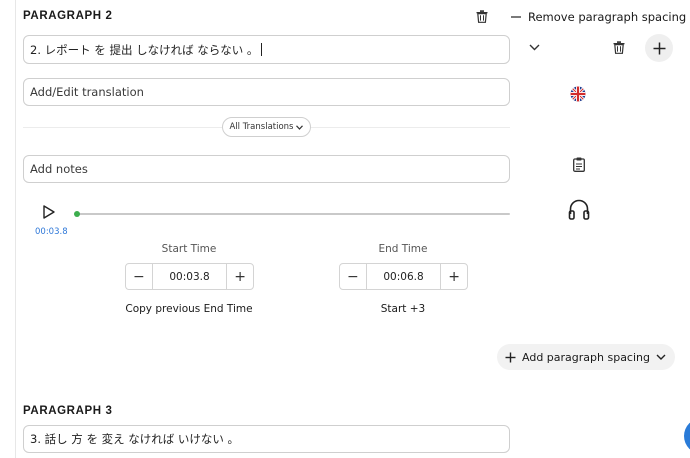 Image resolution: width=690 pixels, height=458 pixels. I want to click on add-paragraph-spacing-button: Add paragraph spacing, so click(586, 357).